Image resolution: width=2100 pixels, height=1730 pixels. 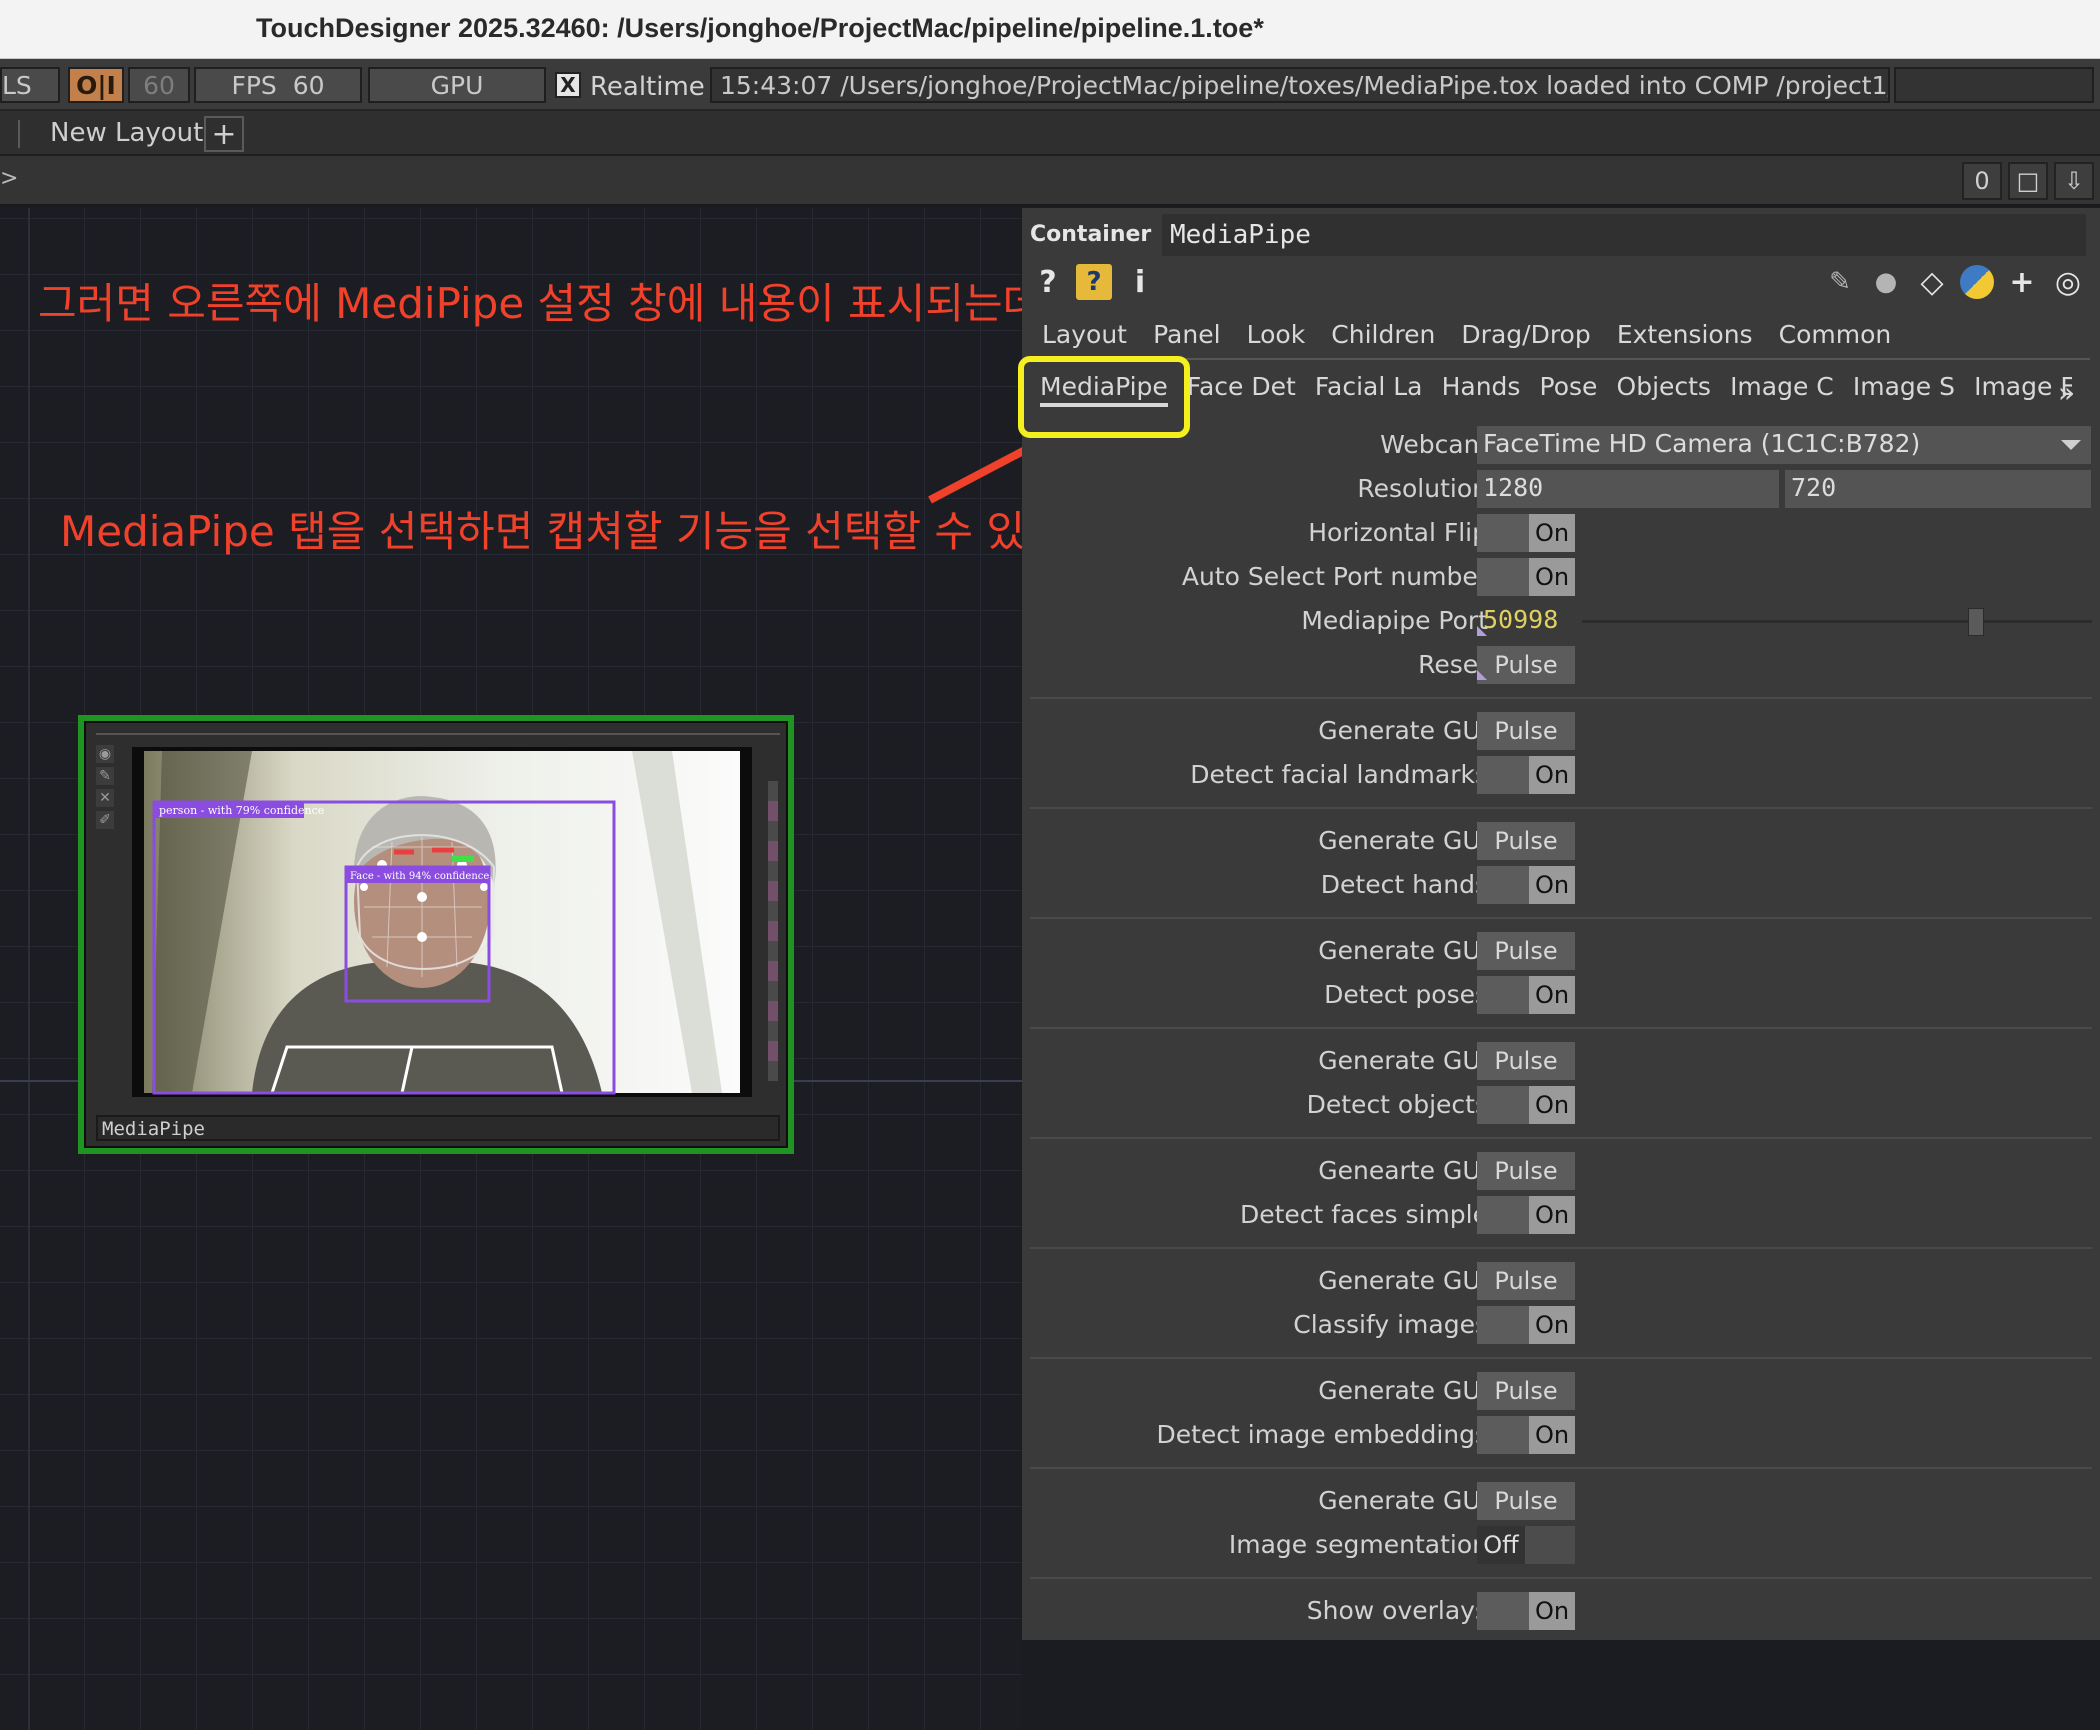 I want to click on param-show-overlays: Show overlays On, so click(x=1561, y=1611).